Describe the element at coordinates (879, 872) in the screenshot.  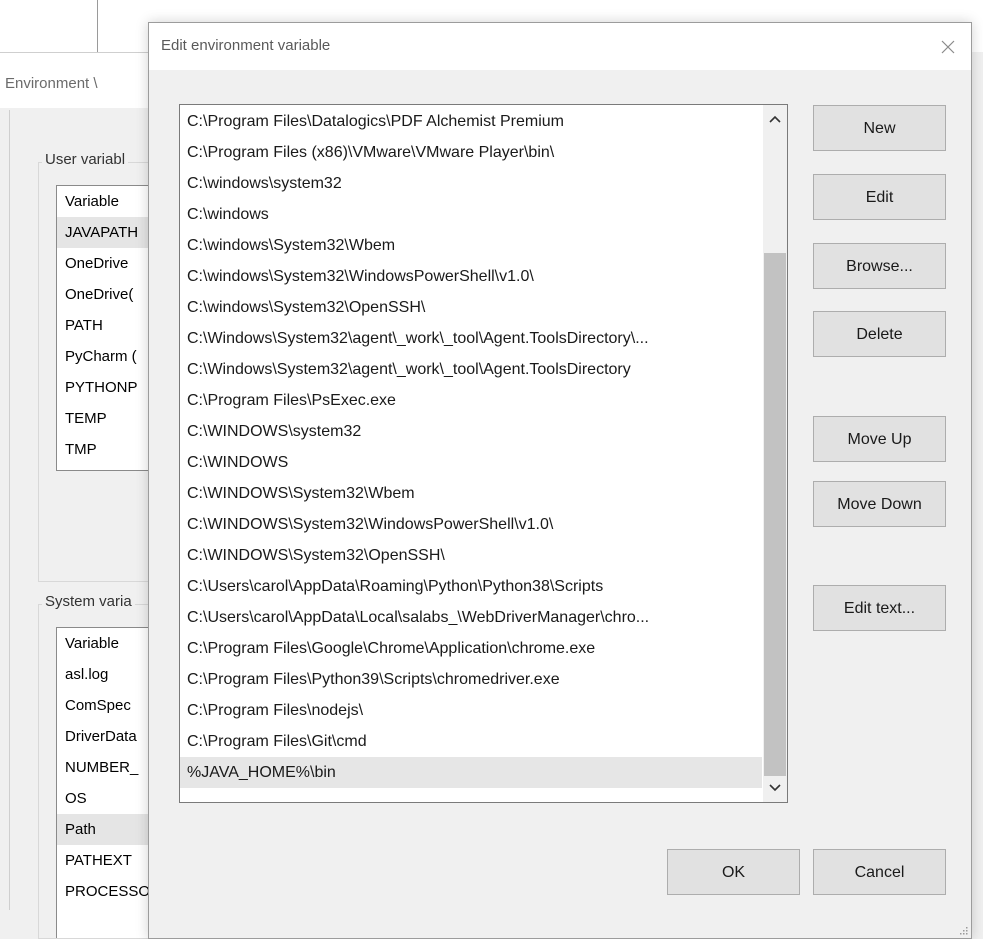
I see `cancel-button: Cancel` at that location.